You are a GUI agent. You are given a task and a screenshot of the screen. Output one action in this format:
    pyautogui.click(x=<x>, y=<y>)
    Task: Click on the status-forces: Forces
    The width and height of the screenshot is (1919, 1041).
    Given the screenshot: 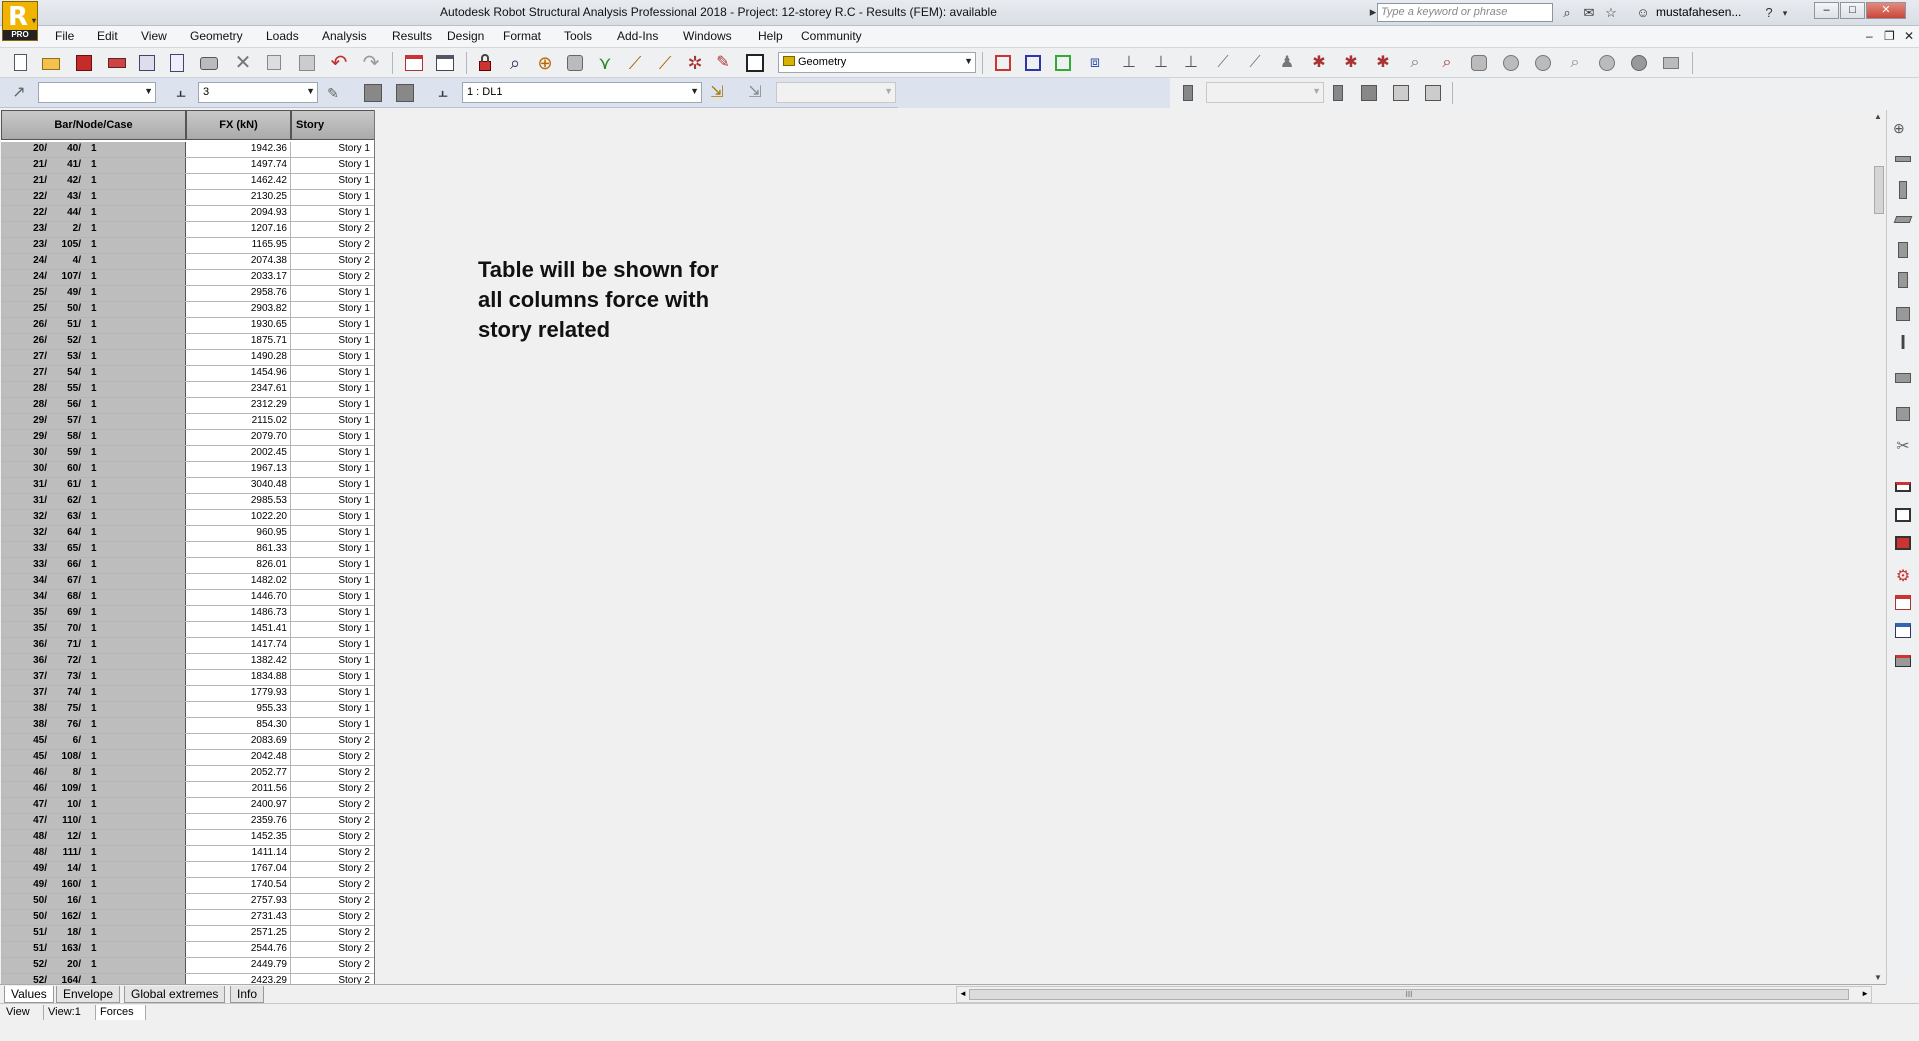 What is the action you would take?
    pyautogui.click(x=121, y=1012)
    